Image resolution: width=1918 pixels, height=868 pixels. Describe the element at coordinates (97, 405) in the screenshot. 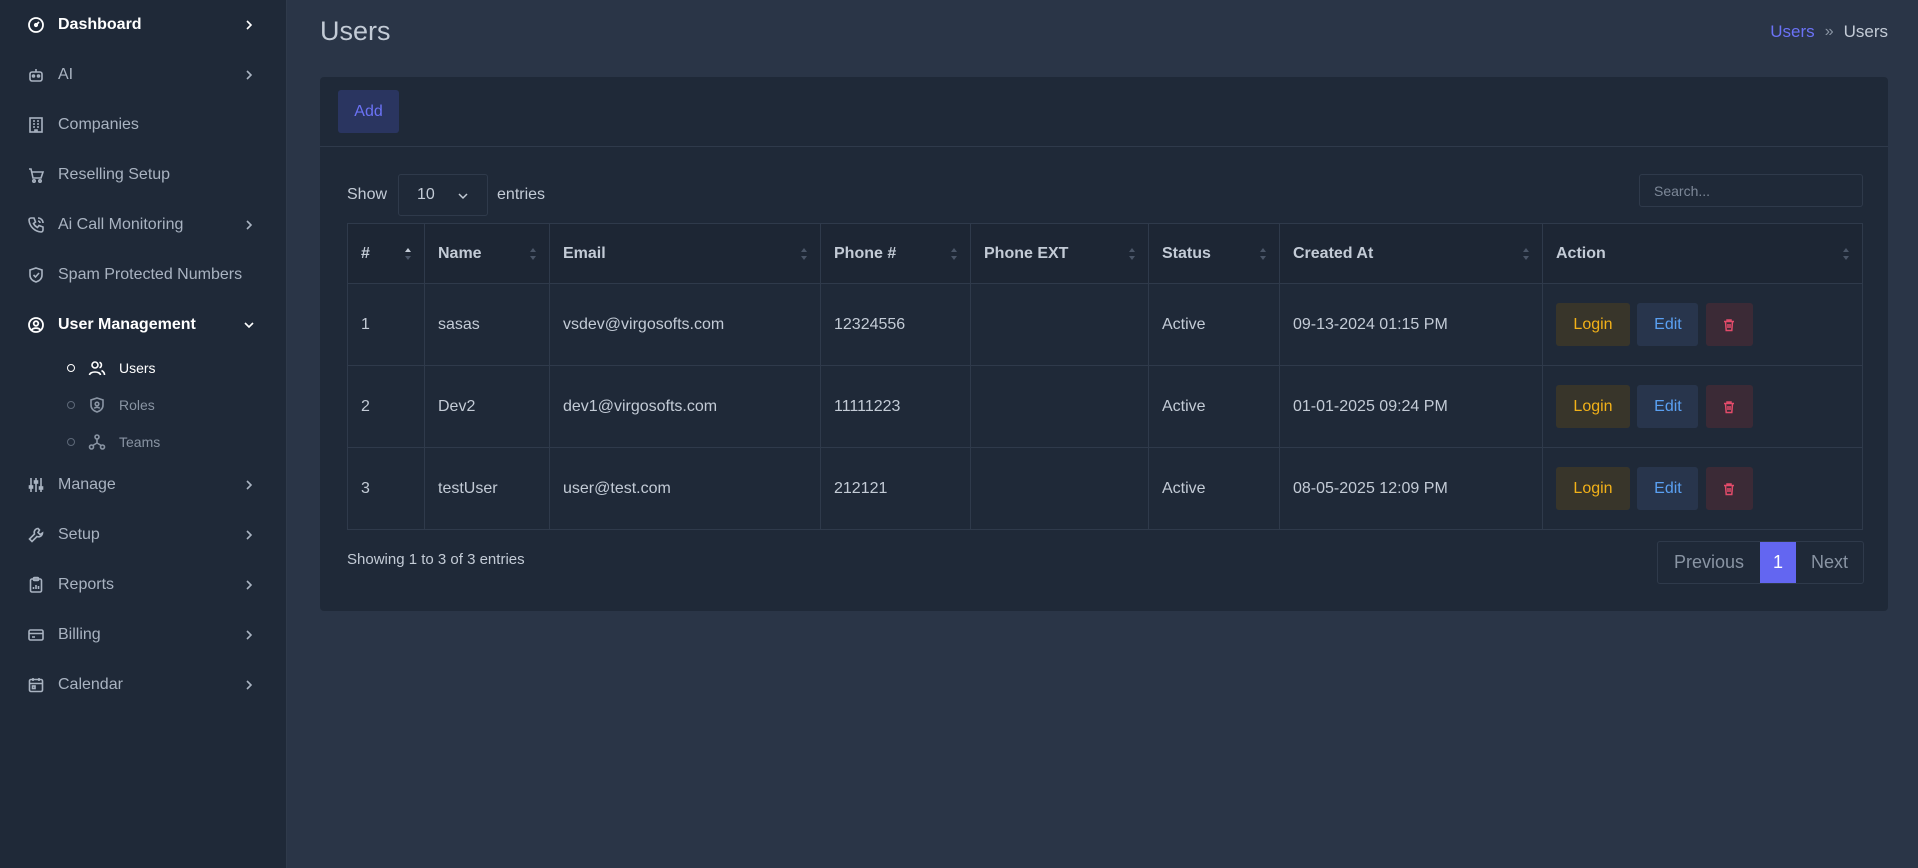

I see `shield-user-icon` at that location.